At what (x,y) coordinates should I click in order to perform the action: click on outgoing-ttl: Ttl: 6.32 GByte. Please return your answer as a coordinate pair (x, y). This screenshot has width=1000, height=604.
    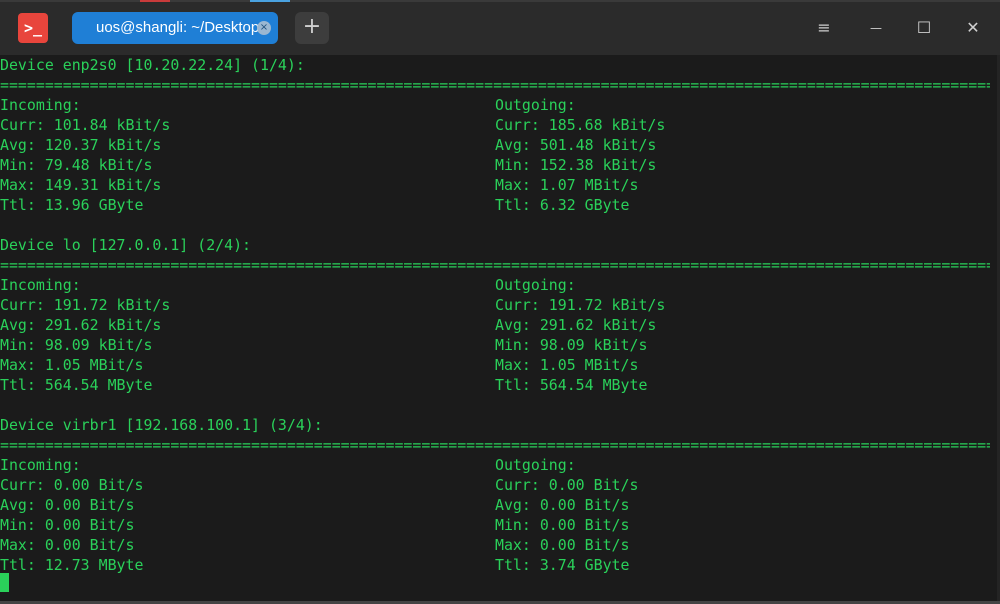
    Looking at the image, I should click on (562, 205).